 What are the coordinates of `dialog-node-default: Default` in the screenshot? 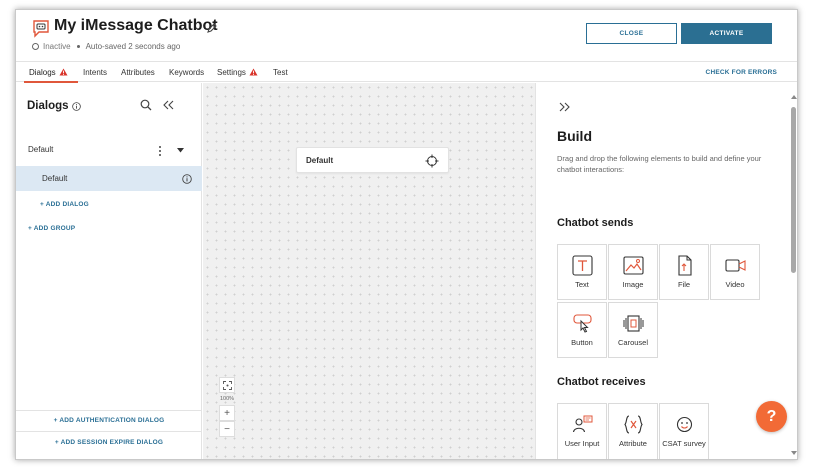 It's located at (372, 160).